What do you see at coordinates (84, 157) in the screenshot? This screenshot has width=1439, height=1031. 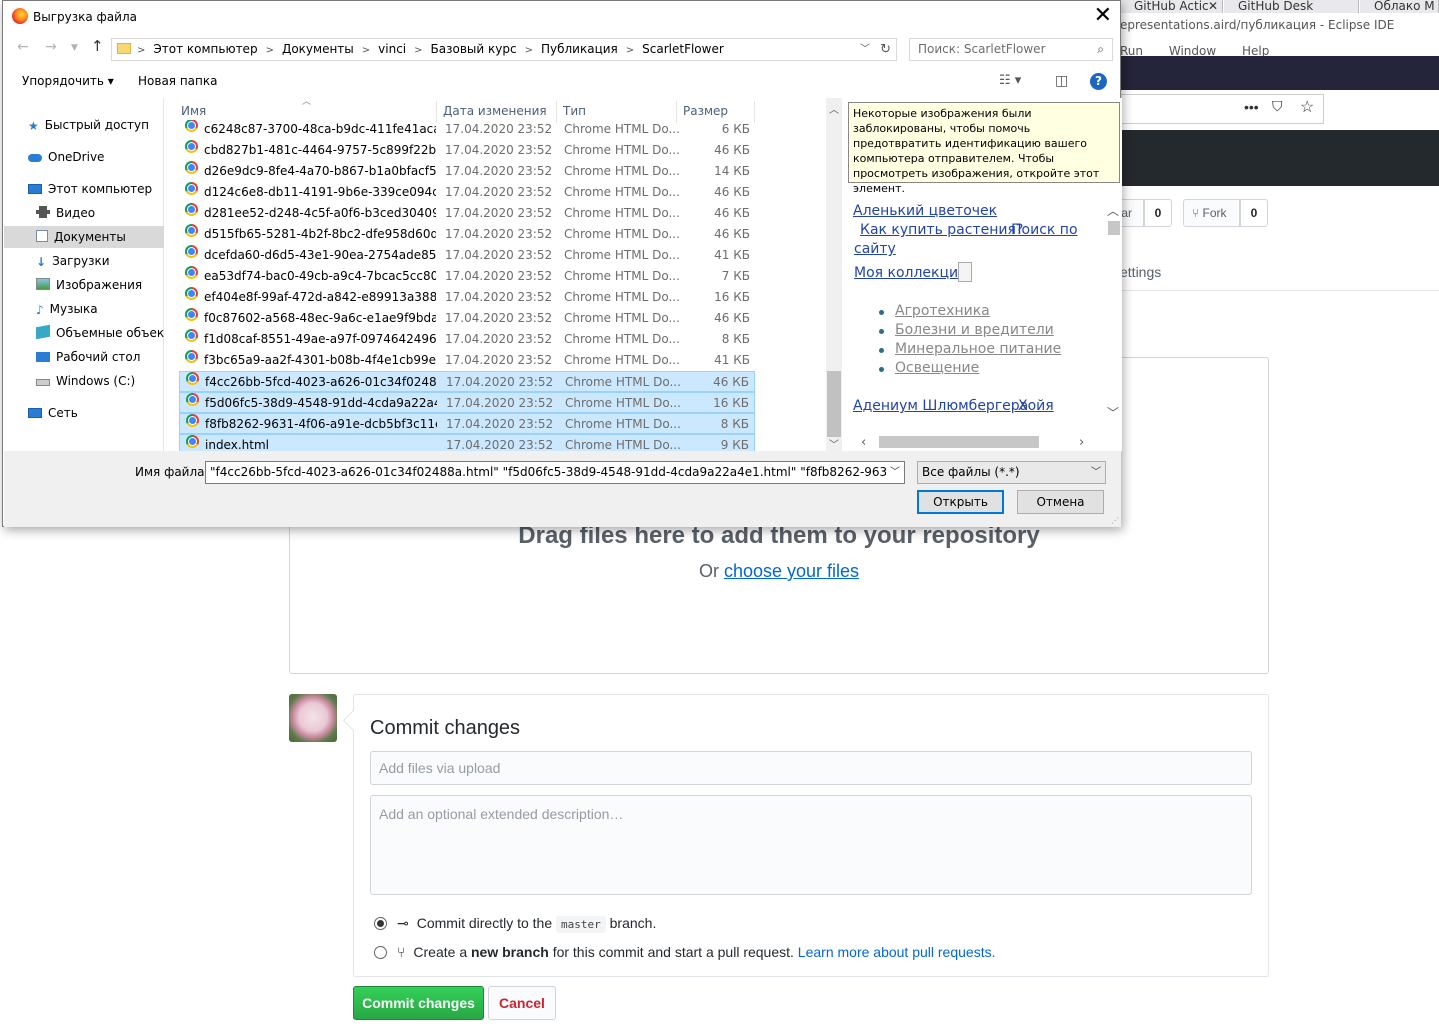 I see `nav-onedrive: OneDrive` at bounding box center [84, 157].